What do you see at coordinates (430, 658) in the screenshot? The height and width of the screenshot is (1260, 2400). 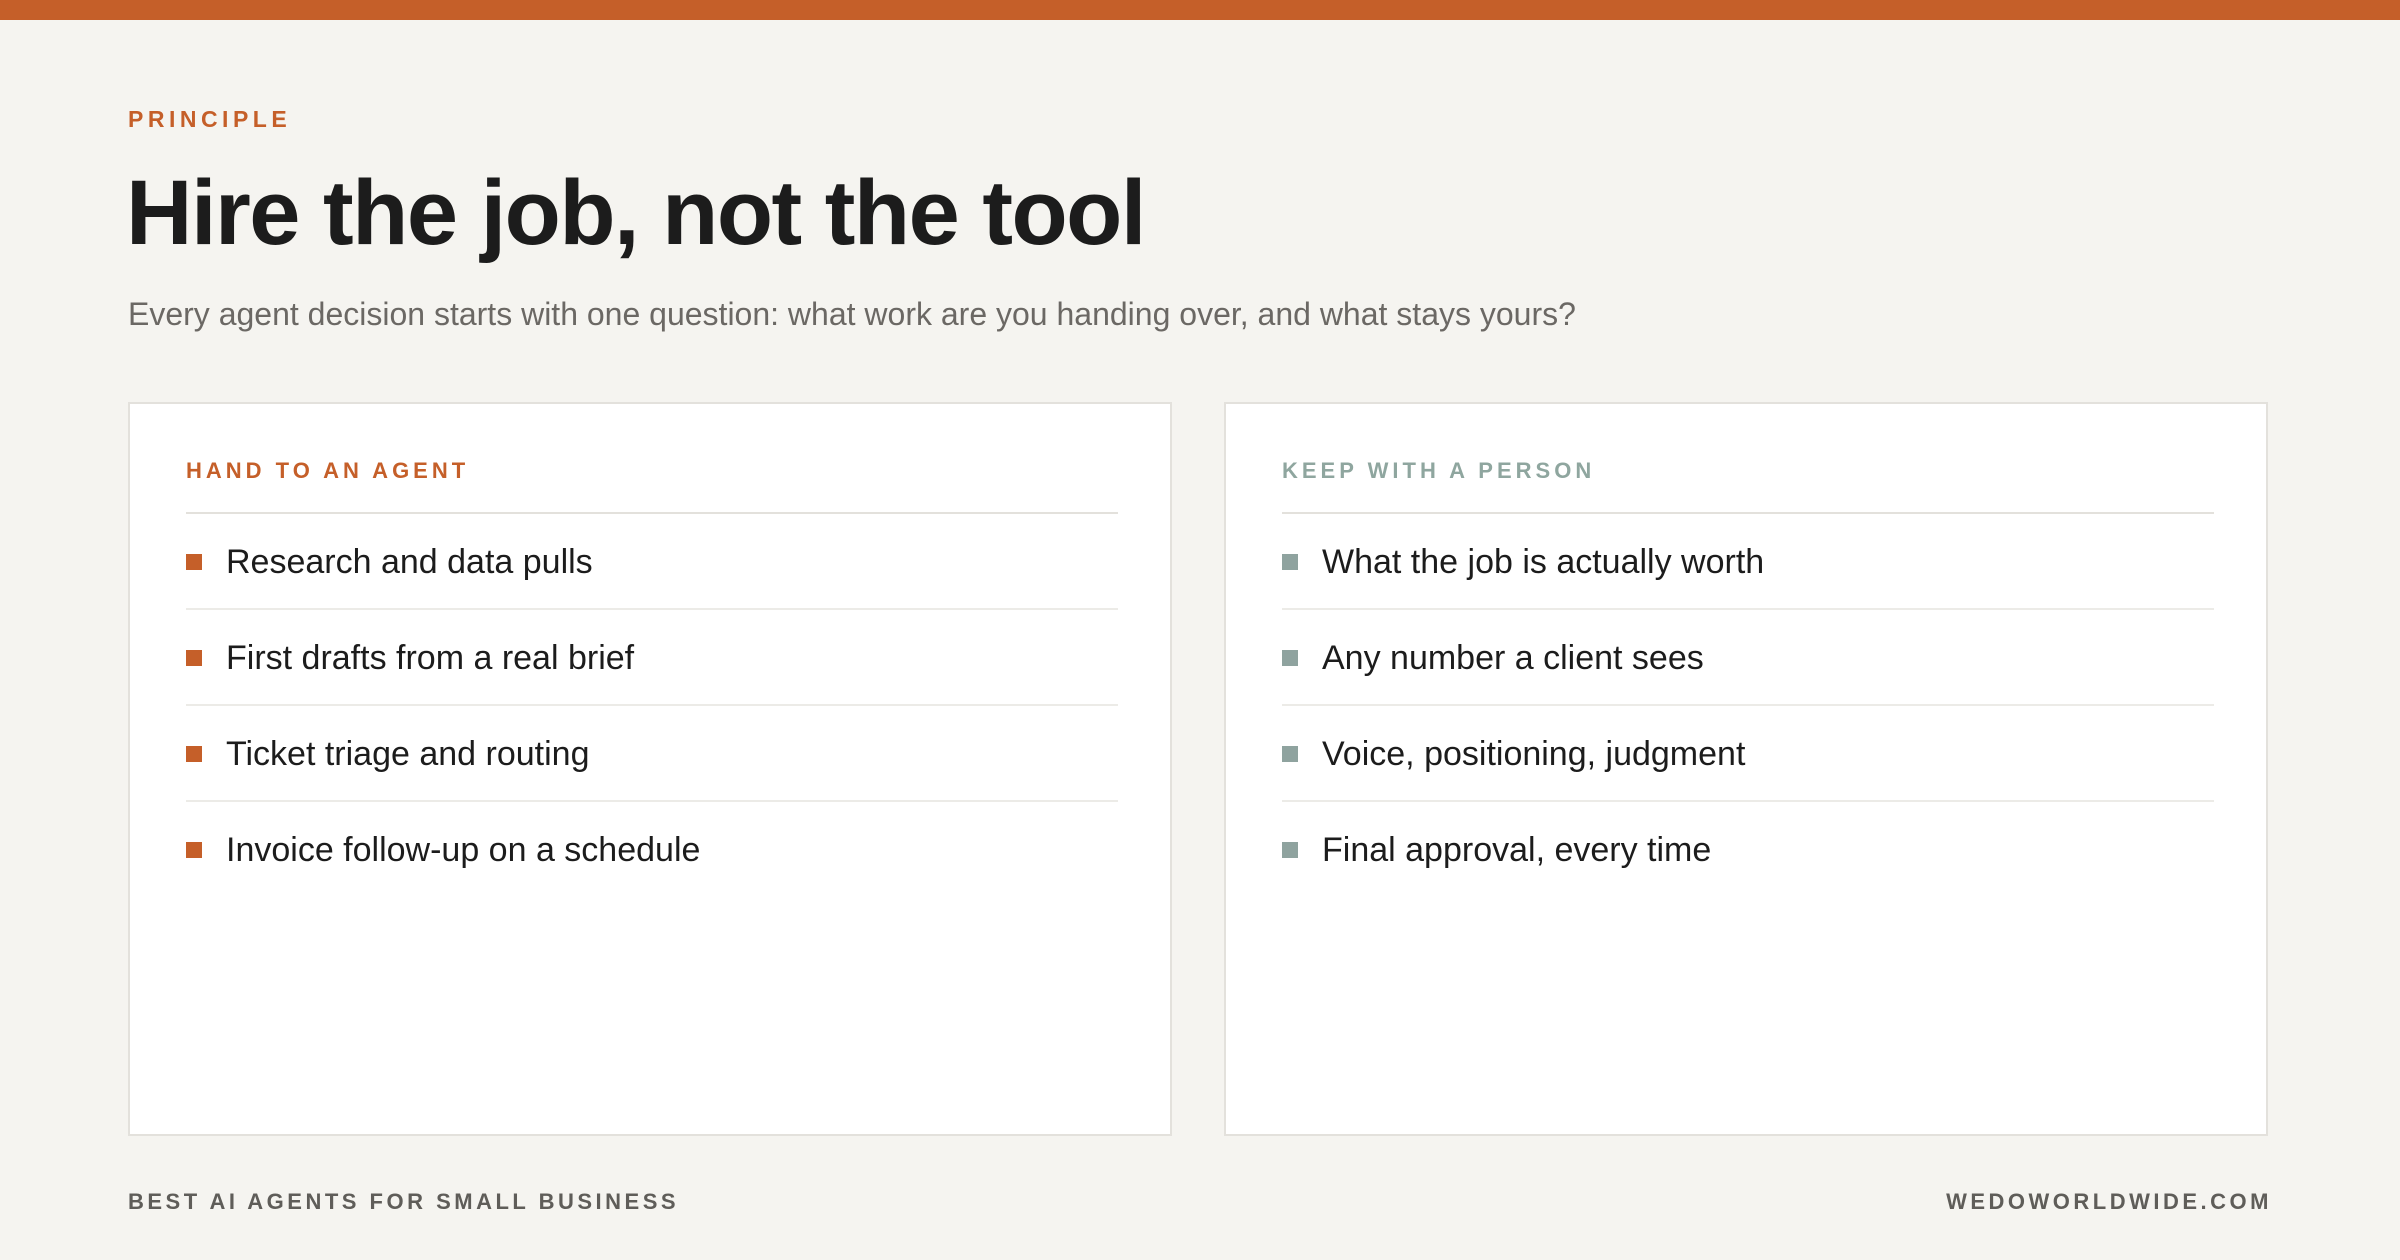 I see `list-item-text: First drafts from a real brief` at bounding box center [430, 658].